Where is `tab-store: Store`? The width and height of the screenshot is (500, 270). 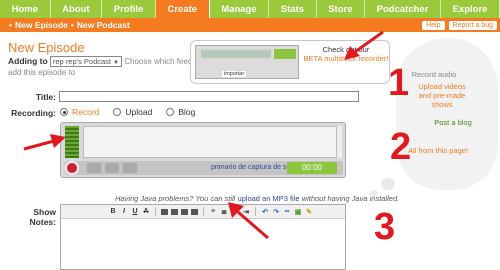
tab-store: Store is located at coordinates (341, 9).